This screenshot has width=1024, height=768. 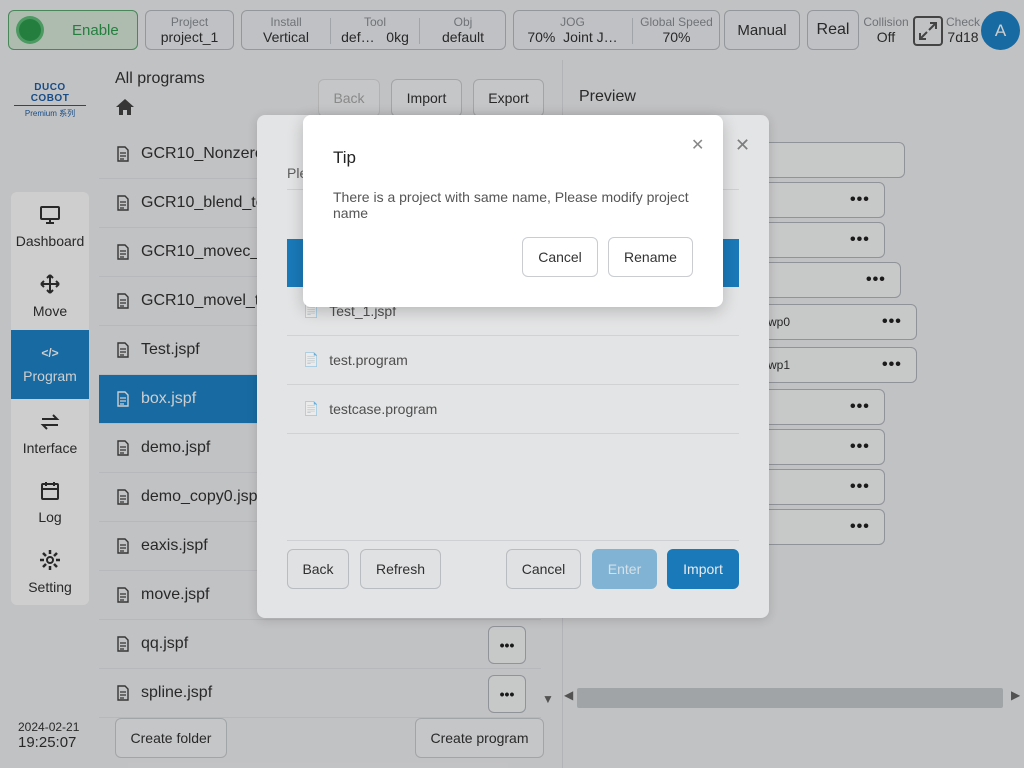 I want to click on tip-title: Tip, so click(x=344, y=157).